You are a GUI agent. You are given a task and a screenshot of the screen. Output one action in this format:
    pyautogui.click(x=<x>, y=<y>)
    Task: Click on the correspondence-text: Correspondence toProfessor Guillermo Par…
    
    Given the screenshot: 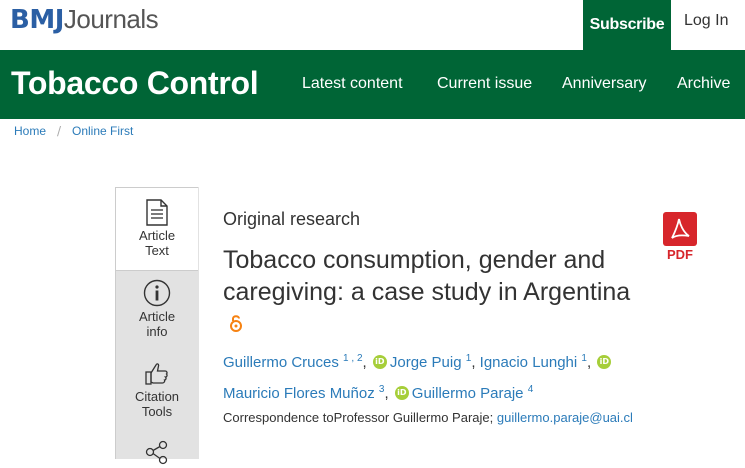 What is the action you would take?
    pyautogui.click(x=358, y=417)
    